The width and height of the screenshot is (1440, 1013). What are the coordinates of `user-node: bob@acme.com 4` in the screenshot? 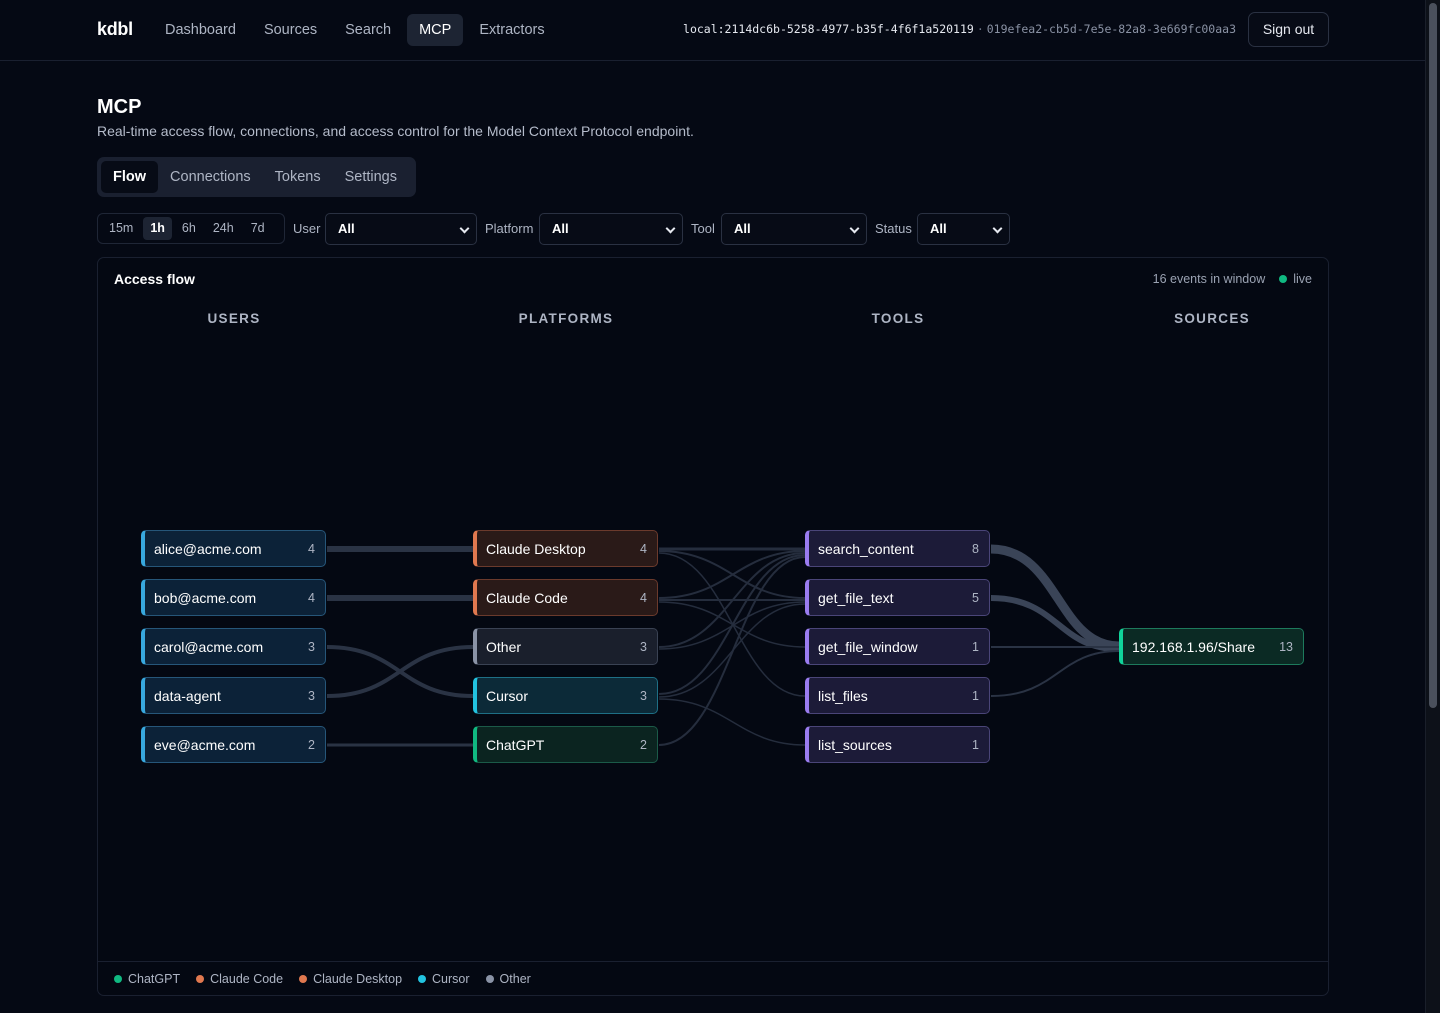 It's located at (233, 597).